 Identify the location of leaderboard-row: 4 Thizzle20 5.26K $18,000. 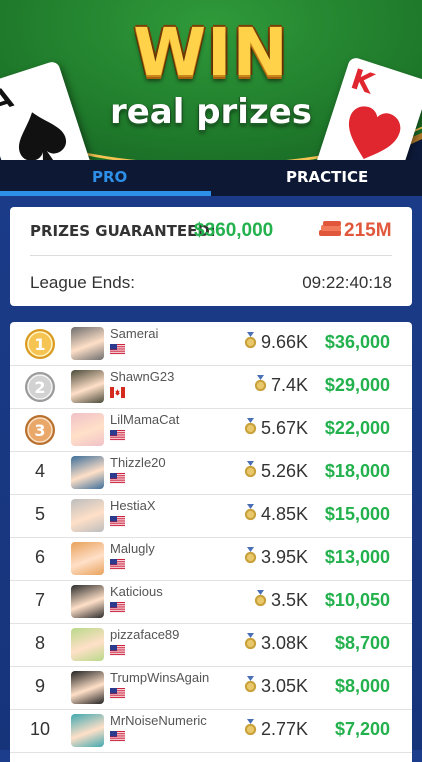
(211, 473).